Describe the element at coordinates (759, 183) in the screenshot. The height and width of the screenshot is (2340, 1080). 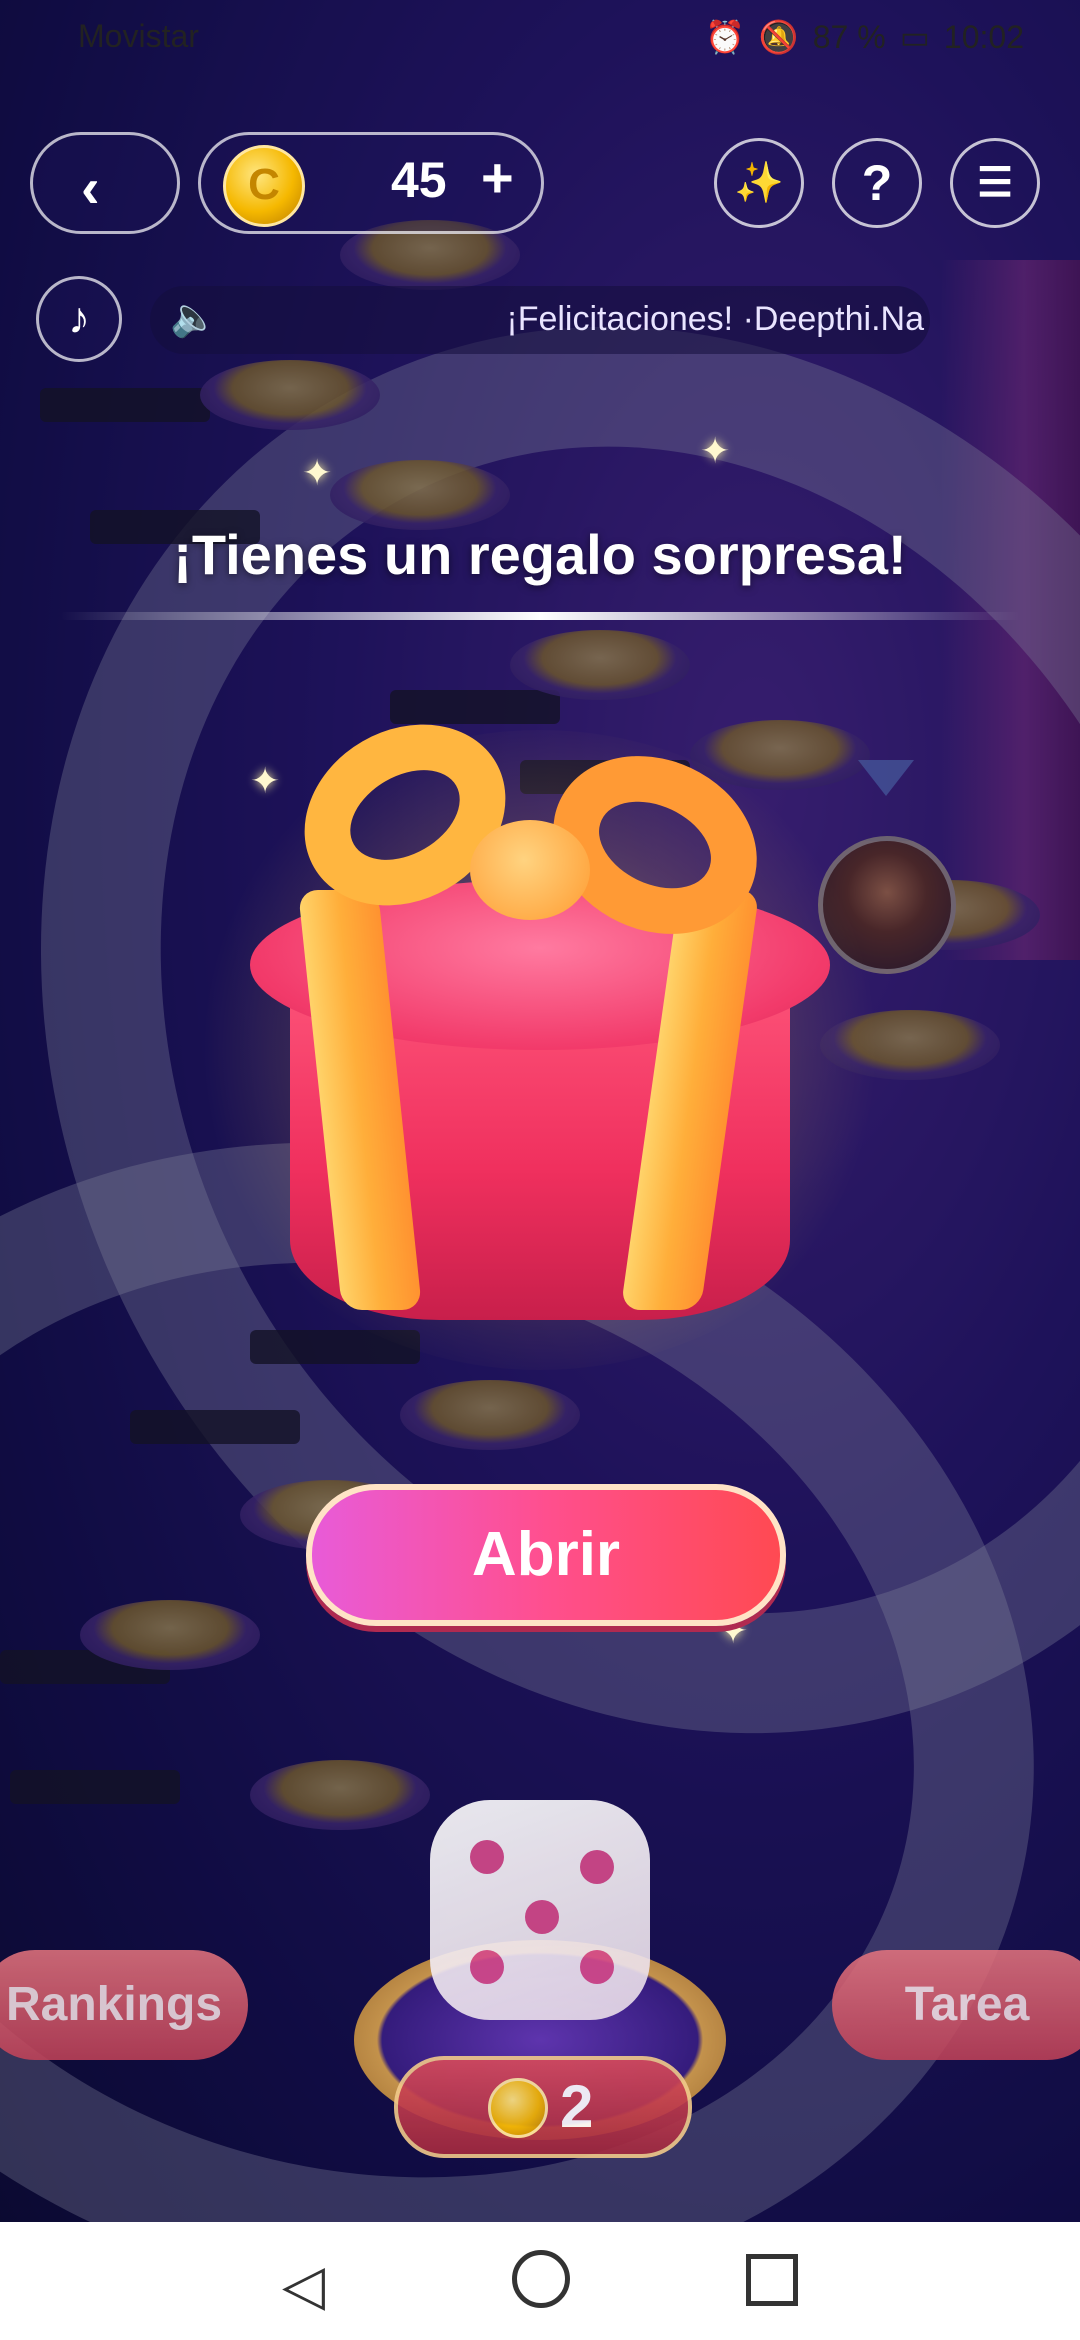
I see `magic-wand-icon: ✨` at that location.